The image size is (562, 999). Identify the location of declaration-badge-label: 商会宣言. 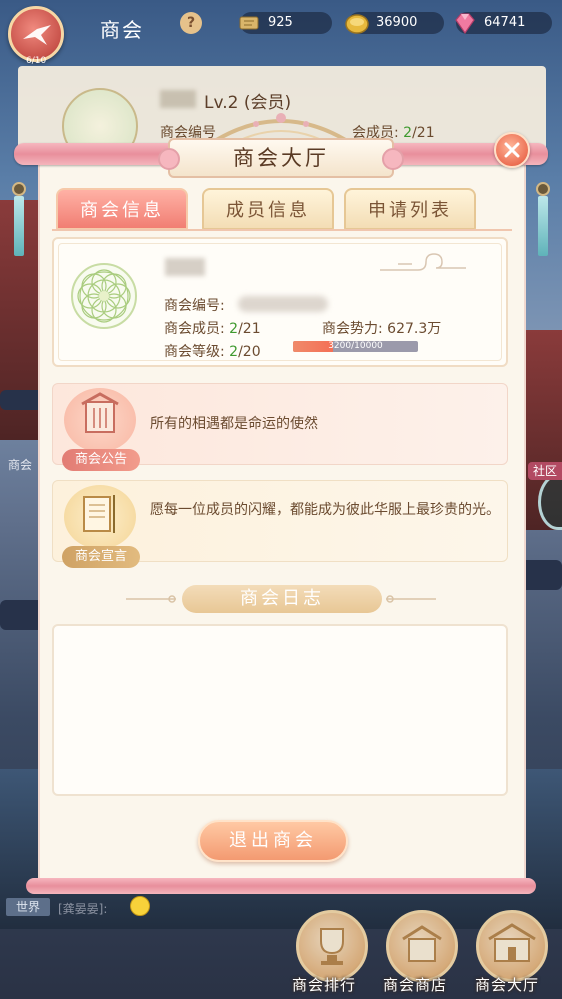
(101, 557).